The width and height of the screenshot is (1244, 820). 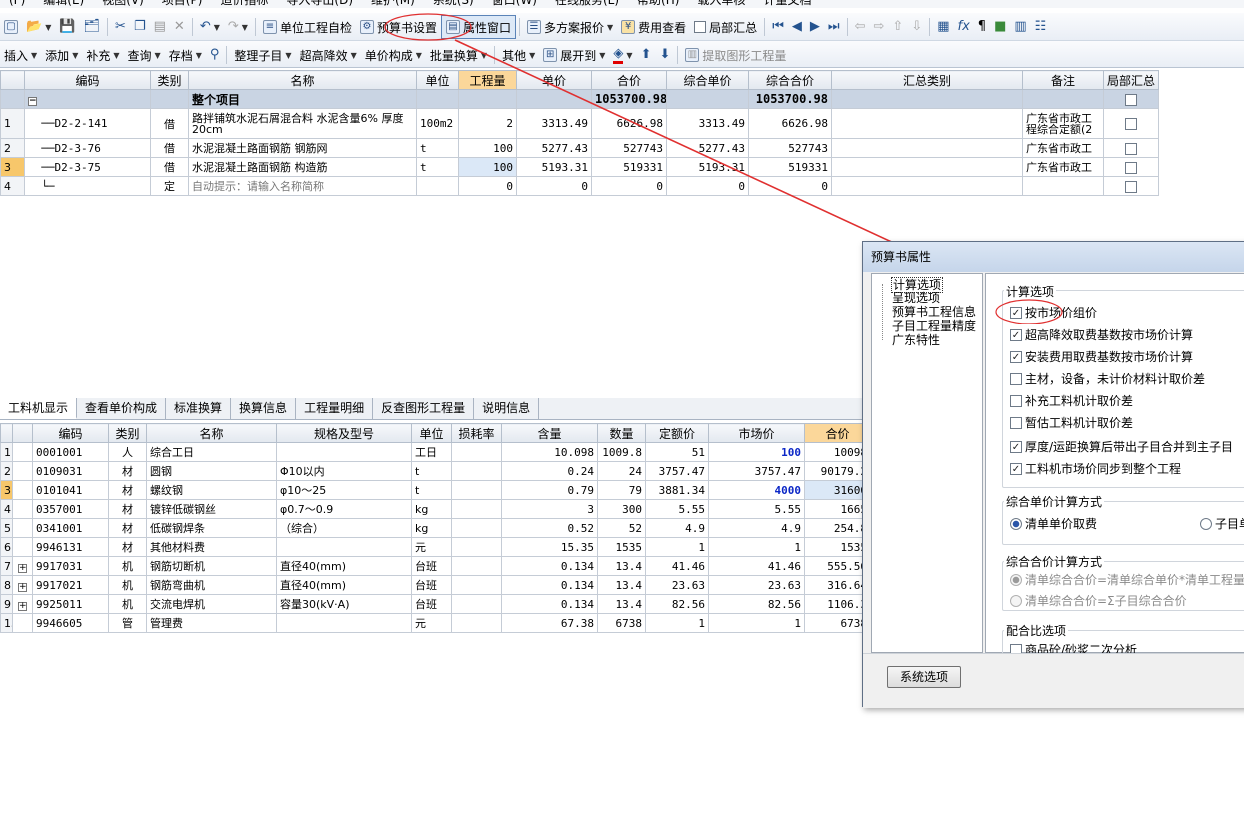 I want to click on unit-cell: 工日, so click(x=431, y=452).